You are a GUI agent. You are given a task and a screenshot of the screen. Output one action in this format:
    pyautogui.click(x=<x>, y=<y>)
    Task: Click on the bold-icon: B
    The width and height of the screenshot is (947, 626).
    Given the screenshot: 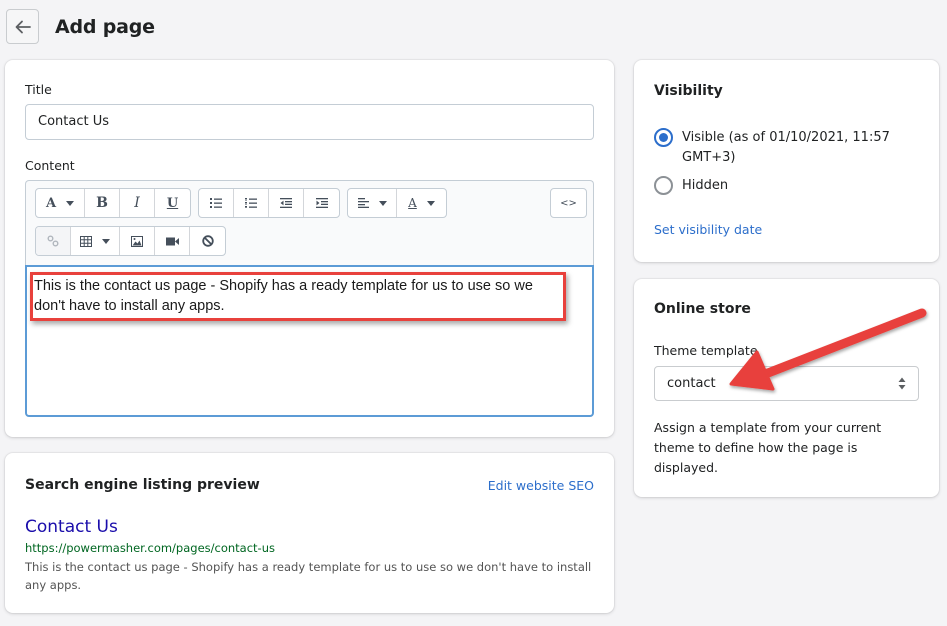 What is the action you would take?
    pyautogui.click(x=102, y=203)
    